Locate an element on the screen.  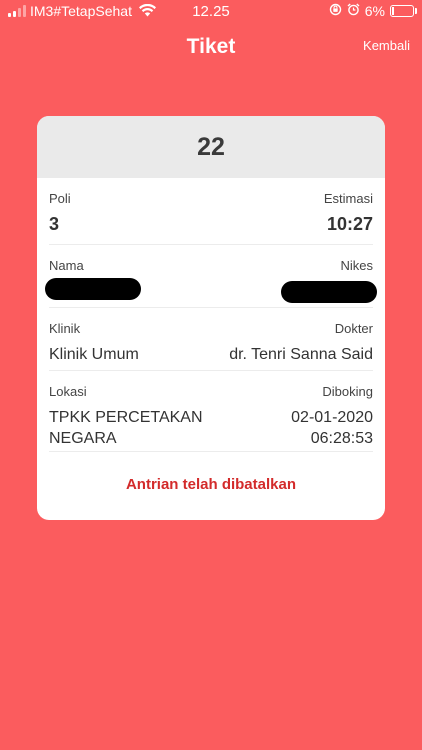
redacted-name is located at coordinates (93, 289).